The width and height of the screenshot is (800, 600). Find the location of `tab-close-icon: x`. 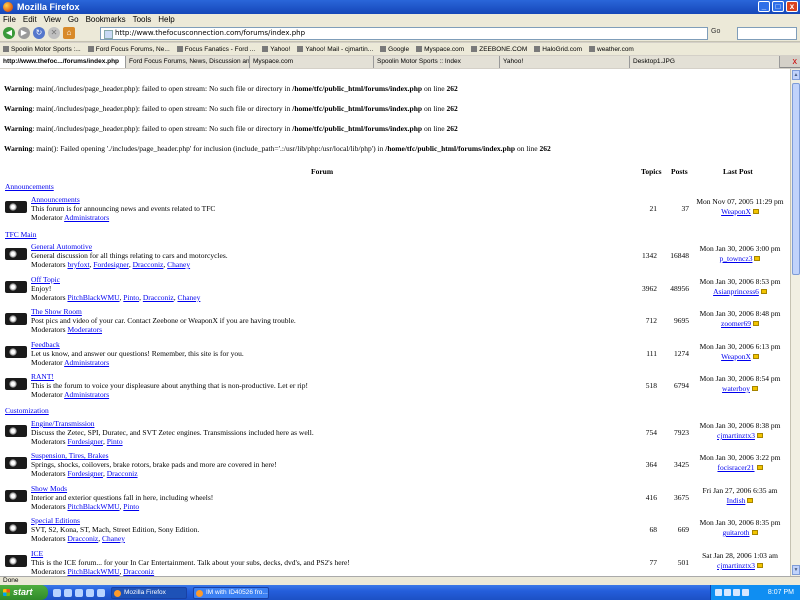

tab-close-icon: x is located at coordinates (795, 61).